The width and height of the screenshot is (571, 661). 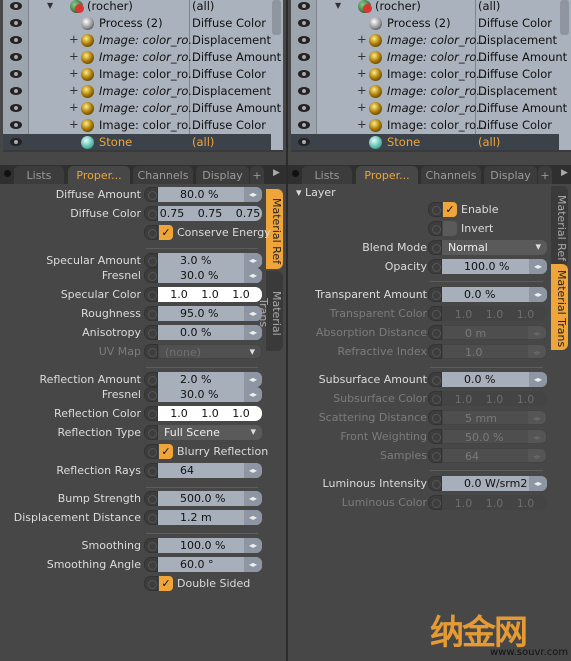 I want to click on roughness-input: 95.0 %, so click(x=210, y=313).